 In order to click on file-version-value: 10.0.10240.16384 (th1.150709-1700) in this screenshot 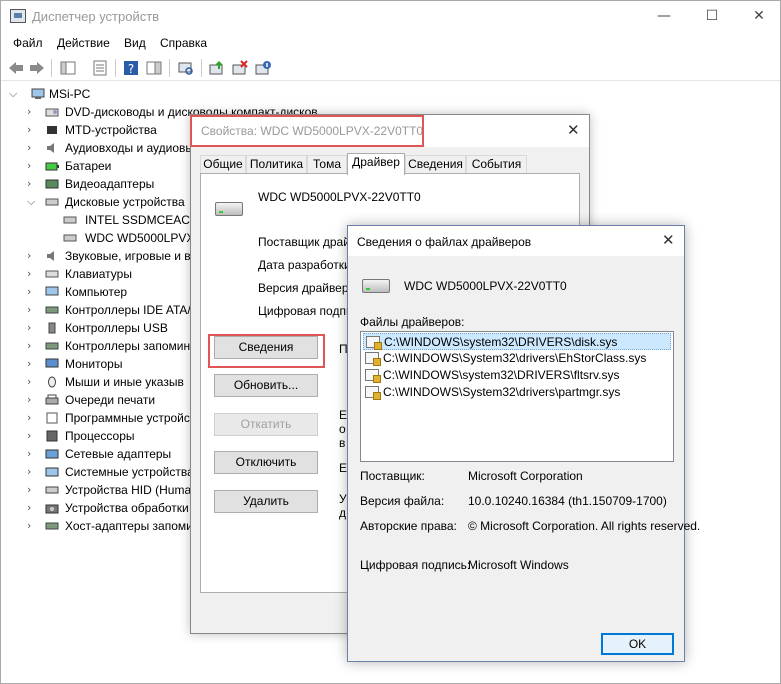, I will do `click(567, 501)`.